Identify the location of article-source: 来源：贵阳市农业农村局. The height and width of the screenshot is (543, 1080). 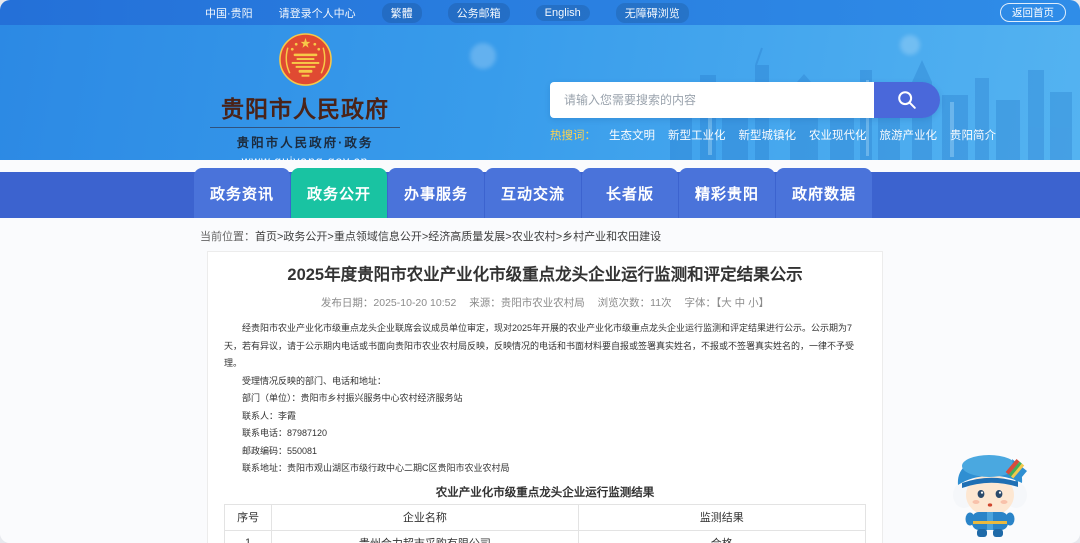
(527, 303).